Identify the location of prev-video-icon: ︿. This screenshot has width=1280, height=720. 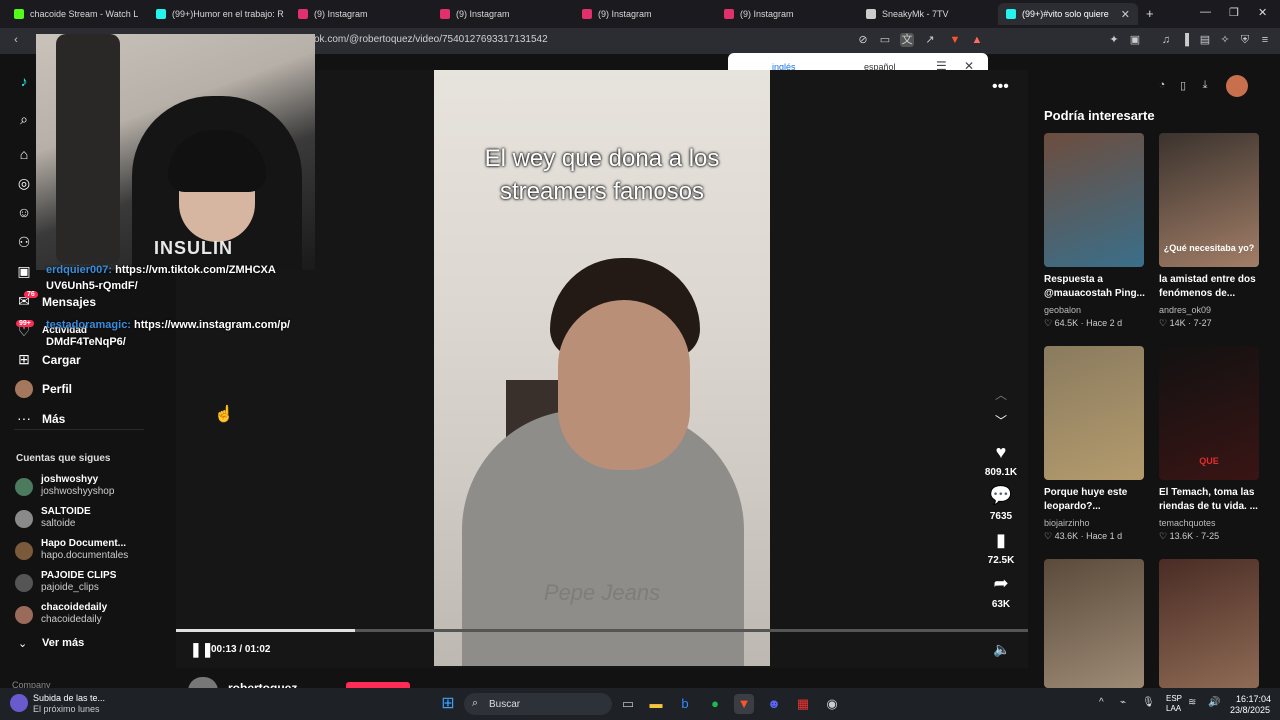
(1001, 397).